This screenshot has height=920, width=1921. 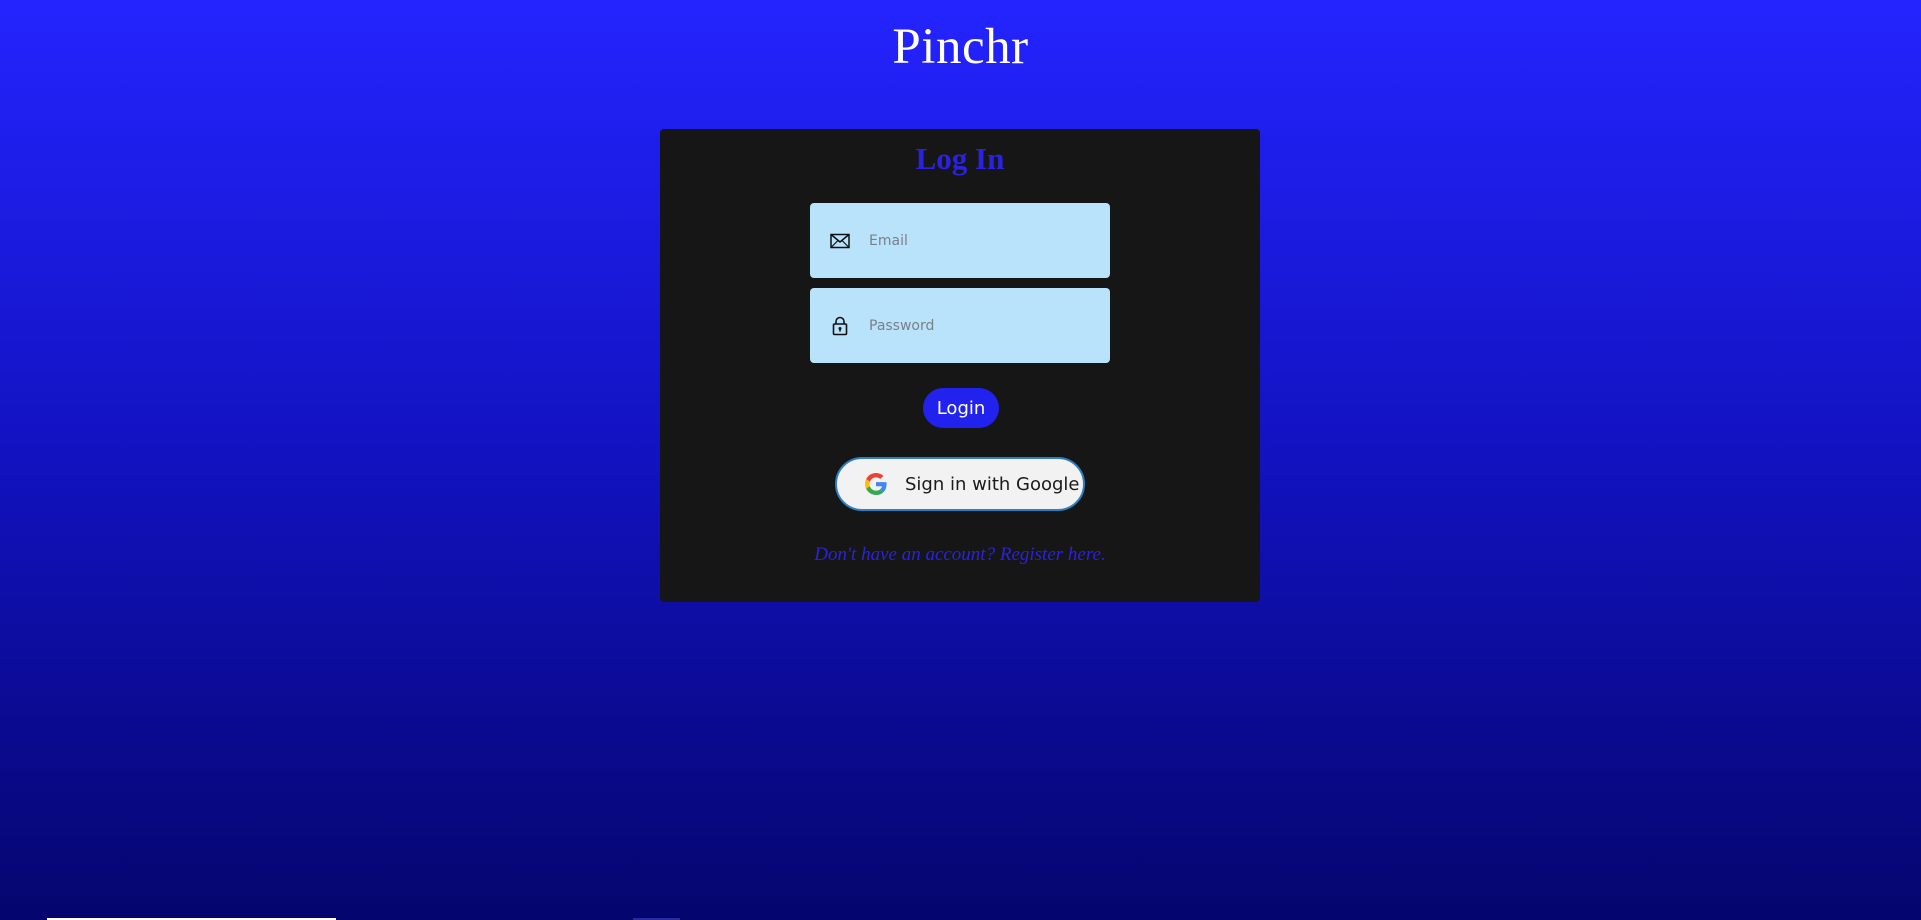 I want to click on email-field-container, so click(x=960, y=240).